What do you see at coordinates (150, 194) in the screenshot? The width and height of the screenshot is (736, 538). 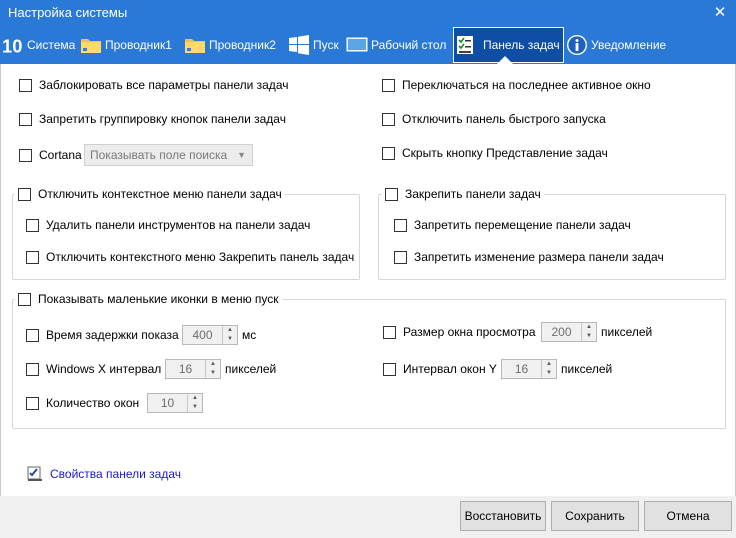 I see `context-menu-group-header: Отключить контекстное меню панели задач` at bounding box center [150, 194].